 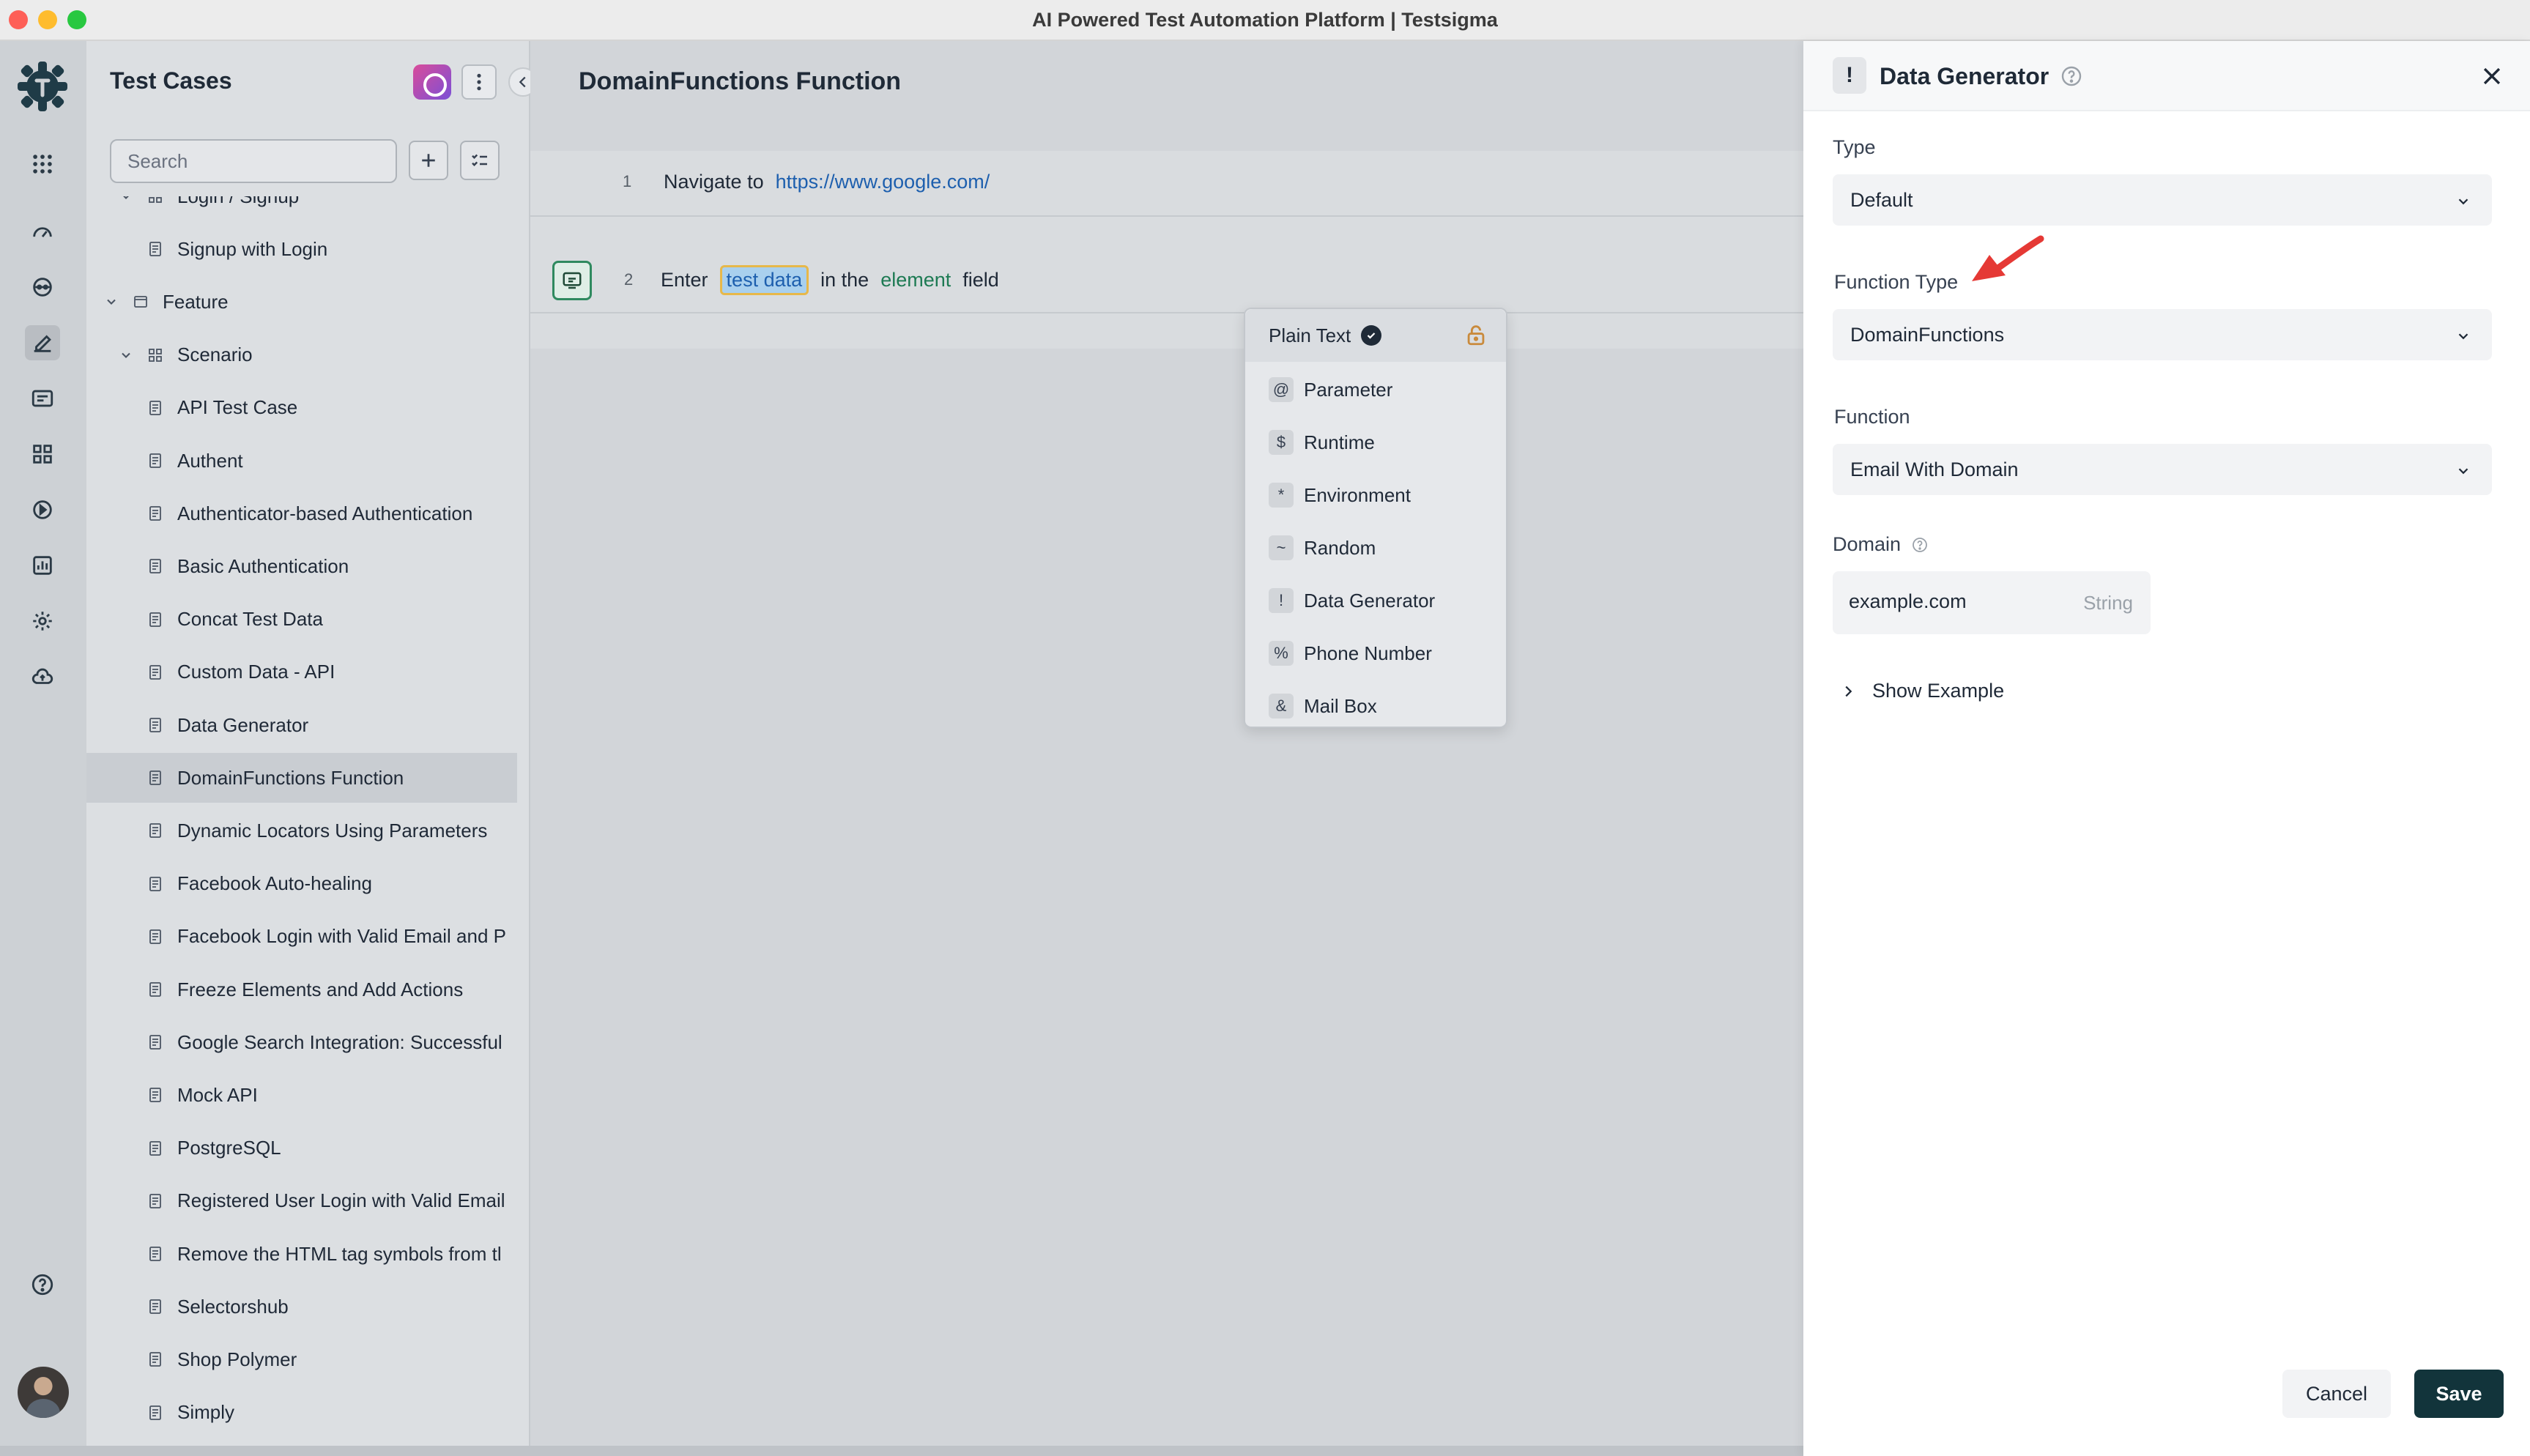 I want to click on data-type-environment: * Environment, so click(x=1375, y=495).